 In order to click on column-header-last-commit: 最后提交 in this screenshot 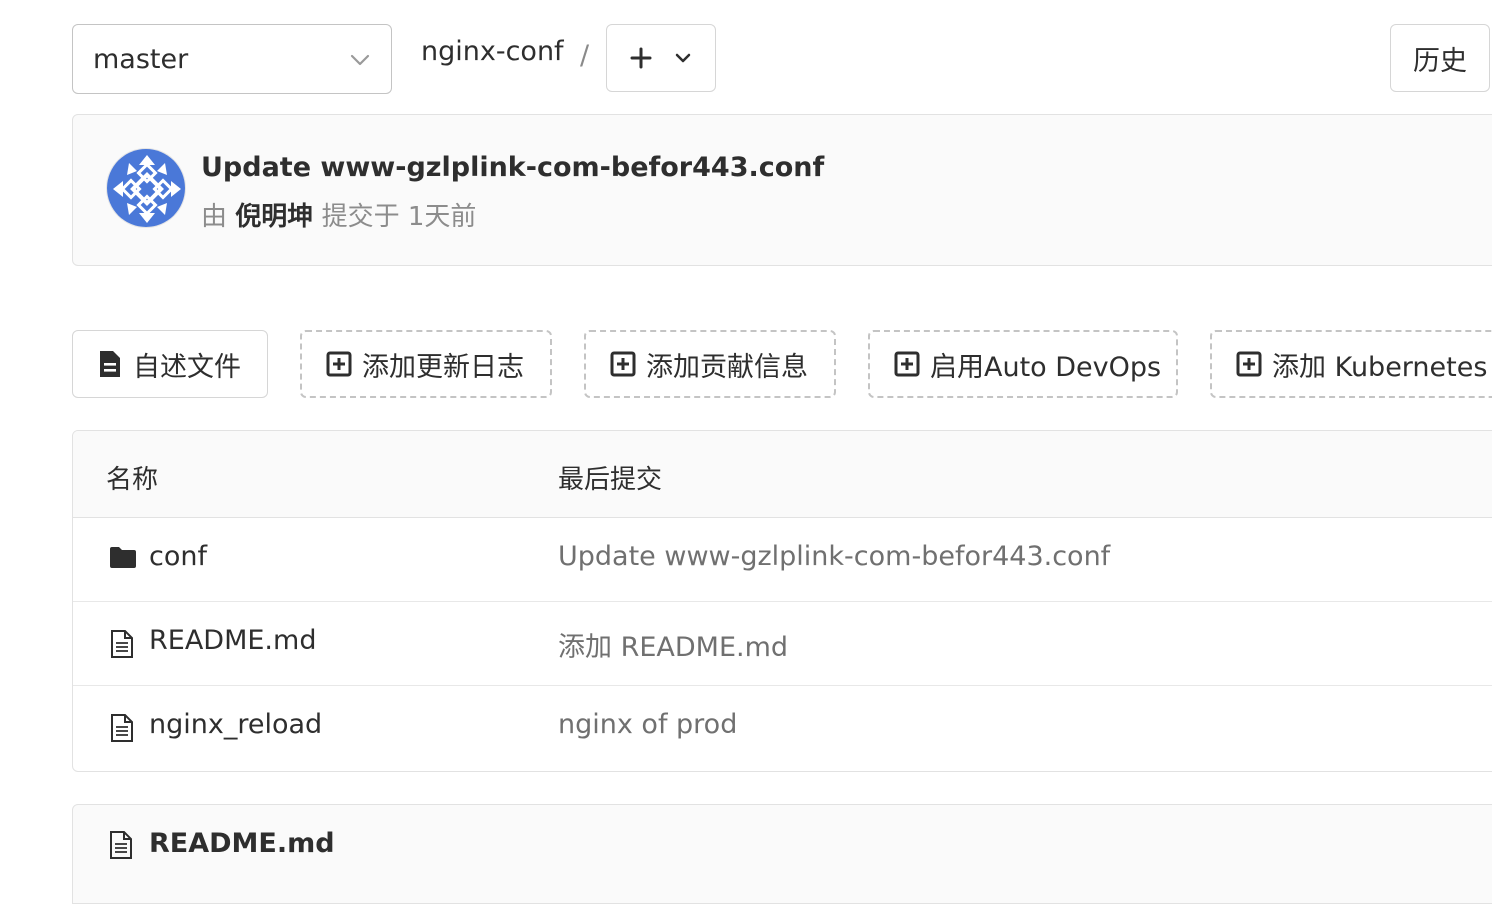, I will do `click(610, 480)`.